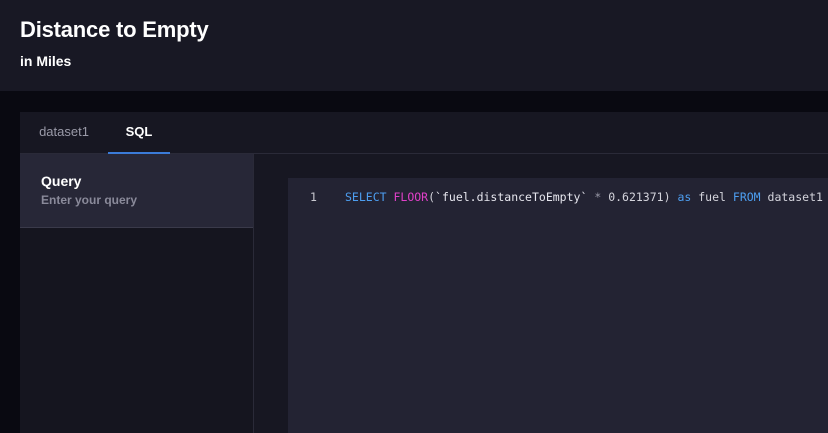 The image size is (828, 433). I want to click on page-title: Distance to Empty, so click(114, 29).